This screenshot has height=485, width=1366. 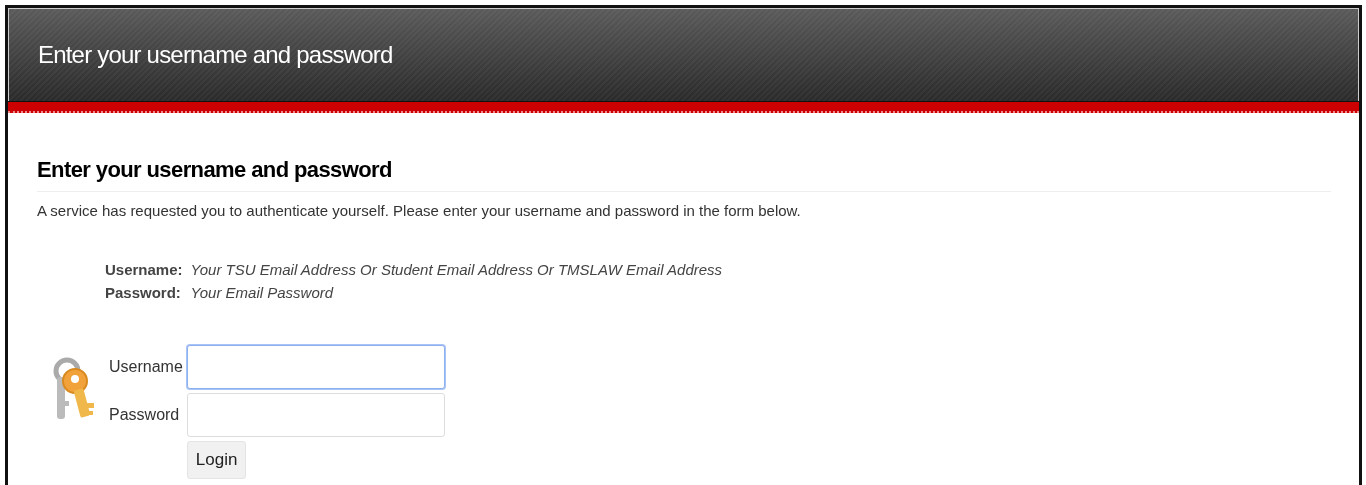 What do you see at coordinates (419, 210) in the screenshot?
I see `intro-text: A service has requested you to authenticate yourself. Please enter your username and password in the form below.` at bounding box center [419, 210].